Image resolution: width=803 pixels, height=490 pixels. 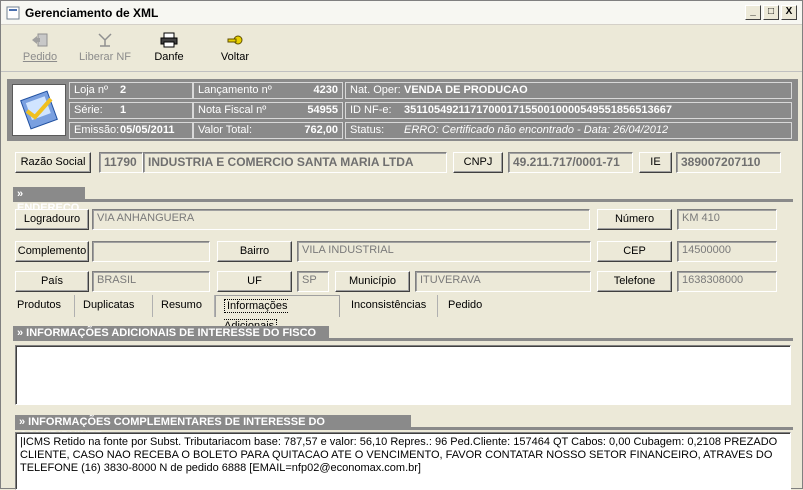 I want to click on valor-total-cell: Valor Total: 762,00, so click(x=268, y=130).